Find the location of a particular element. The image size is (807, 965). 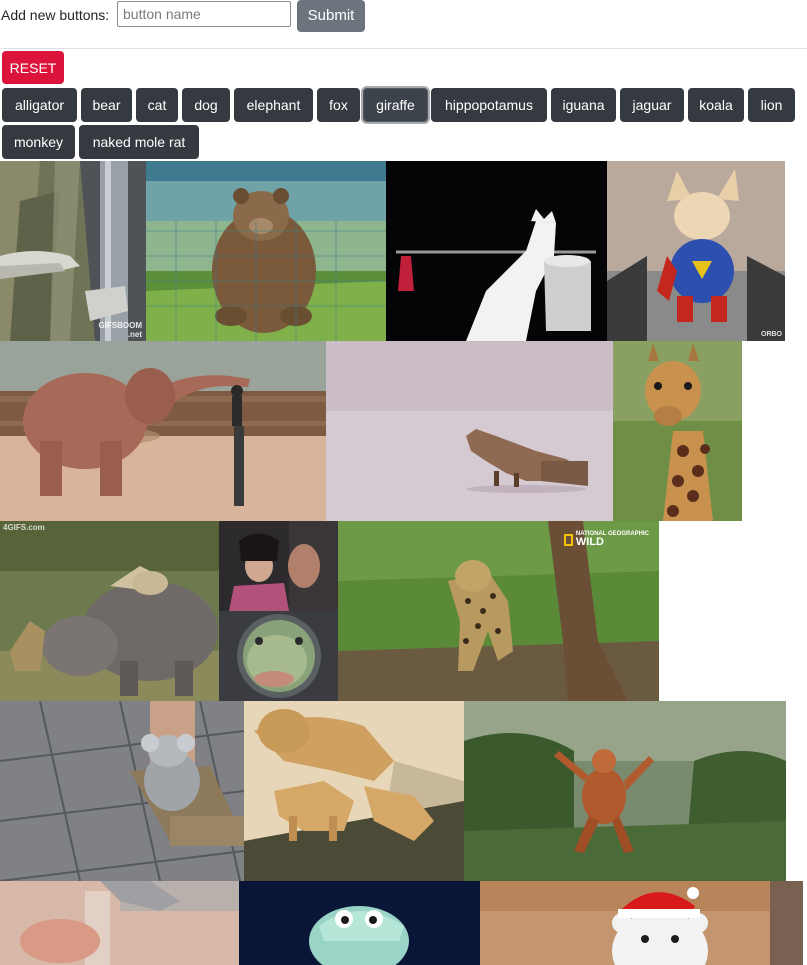

animal-button-giraffe: giraffe is located at coordinates (395, 105).